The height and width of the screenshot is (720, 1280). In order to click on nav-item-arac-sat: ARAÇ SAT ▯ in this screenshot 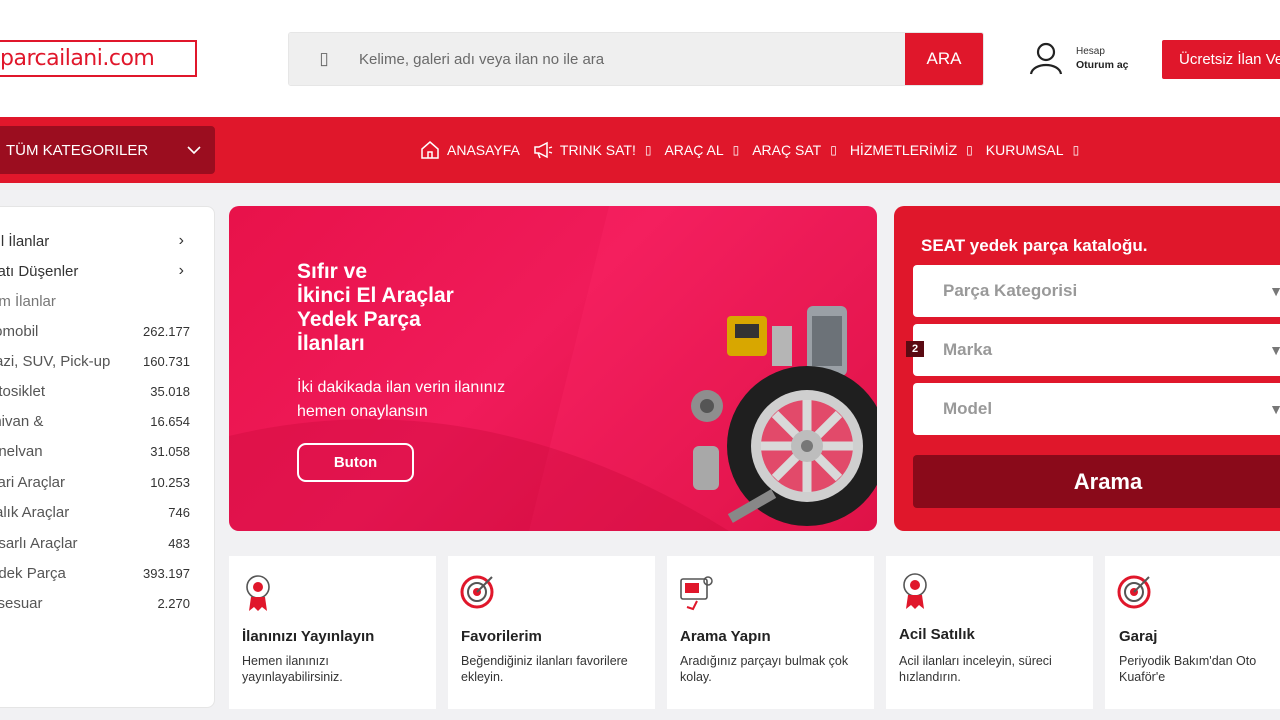, I will do `click(794, 150)`.